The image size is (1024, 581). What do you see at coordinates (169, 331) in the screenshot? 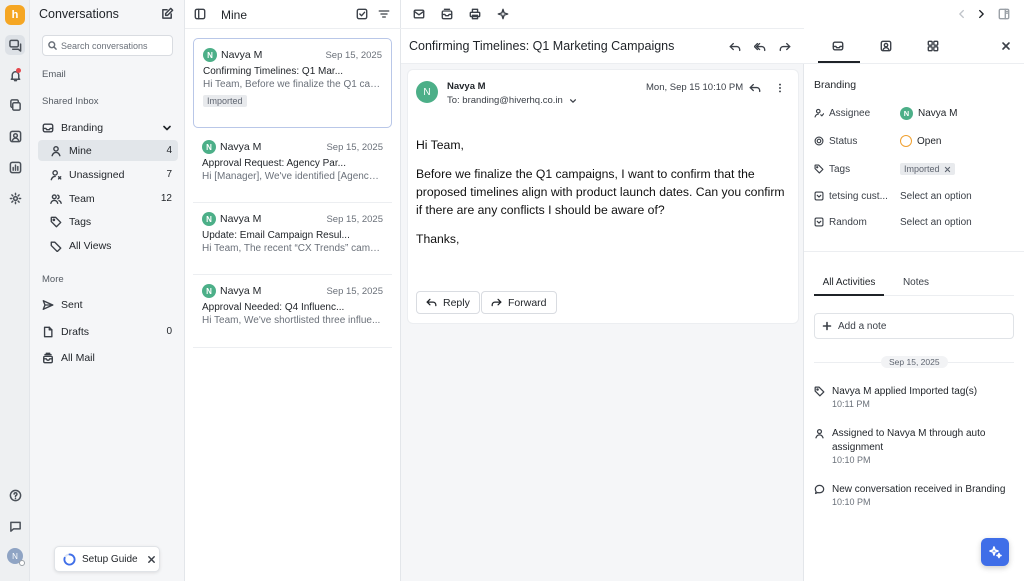
I see `sidebar-item-count: 0` at bounding box center [169, 331].